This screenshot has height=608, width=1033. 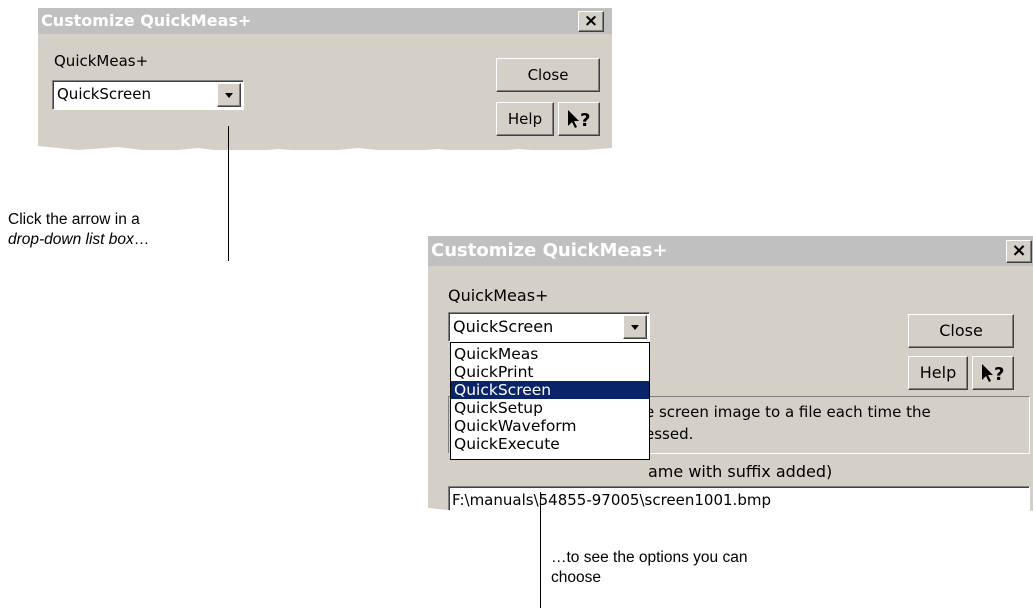 I want to click on description-line1: e screen image to a file each time the, so click(x=788, y=412).